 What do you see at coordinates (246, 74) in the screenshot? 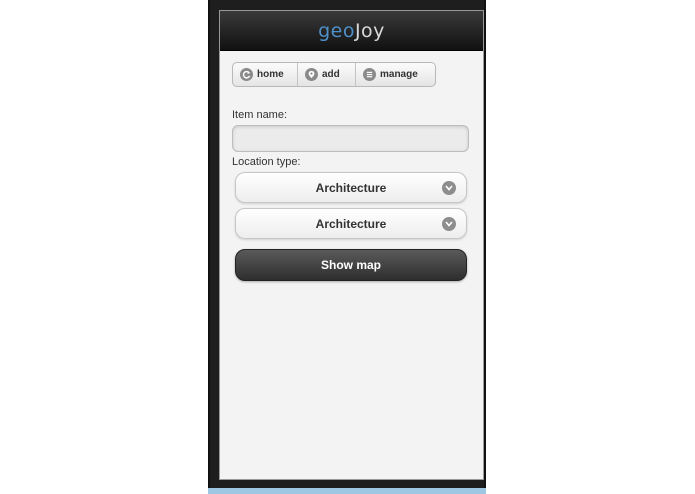
I see `home-icon` at bounding box center [246, 74].